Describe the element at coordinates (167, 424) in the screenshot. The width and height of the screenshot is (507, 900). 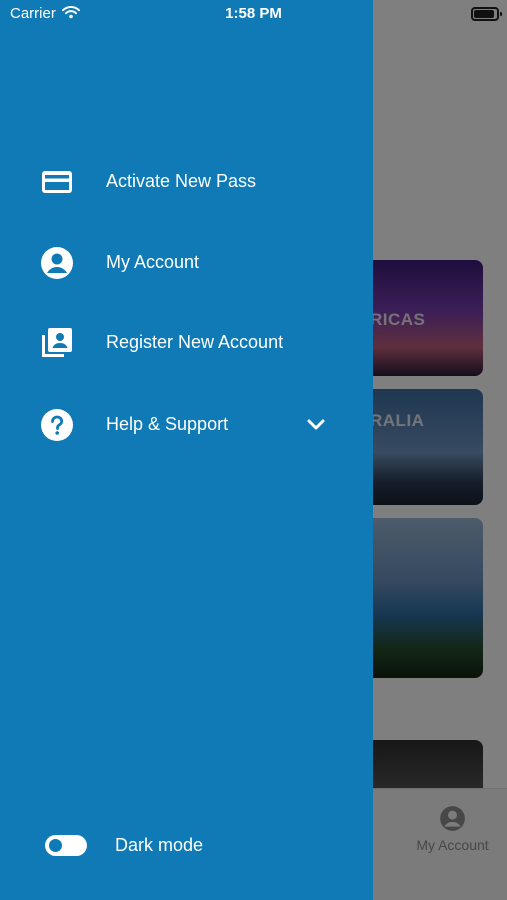
I see `menu-item-label: Help & Support` at that location.